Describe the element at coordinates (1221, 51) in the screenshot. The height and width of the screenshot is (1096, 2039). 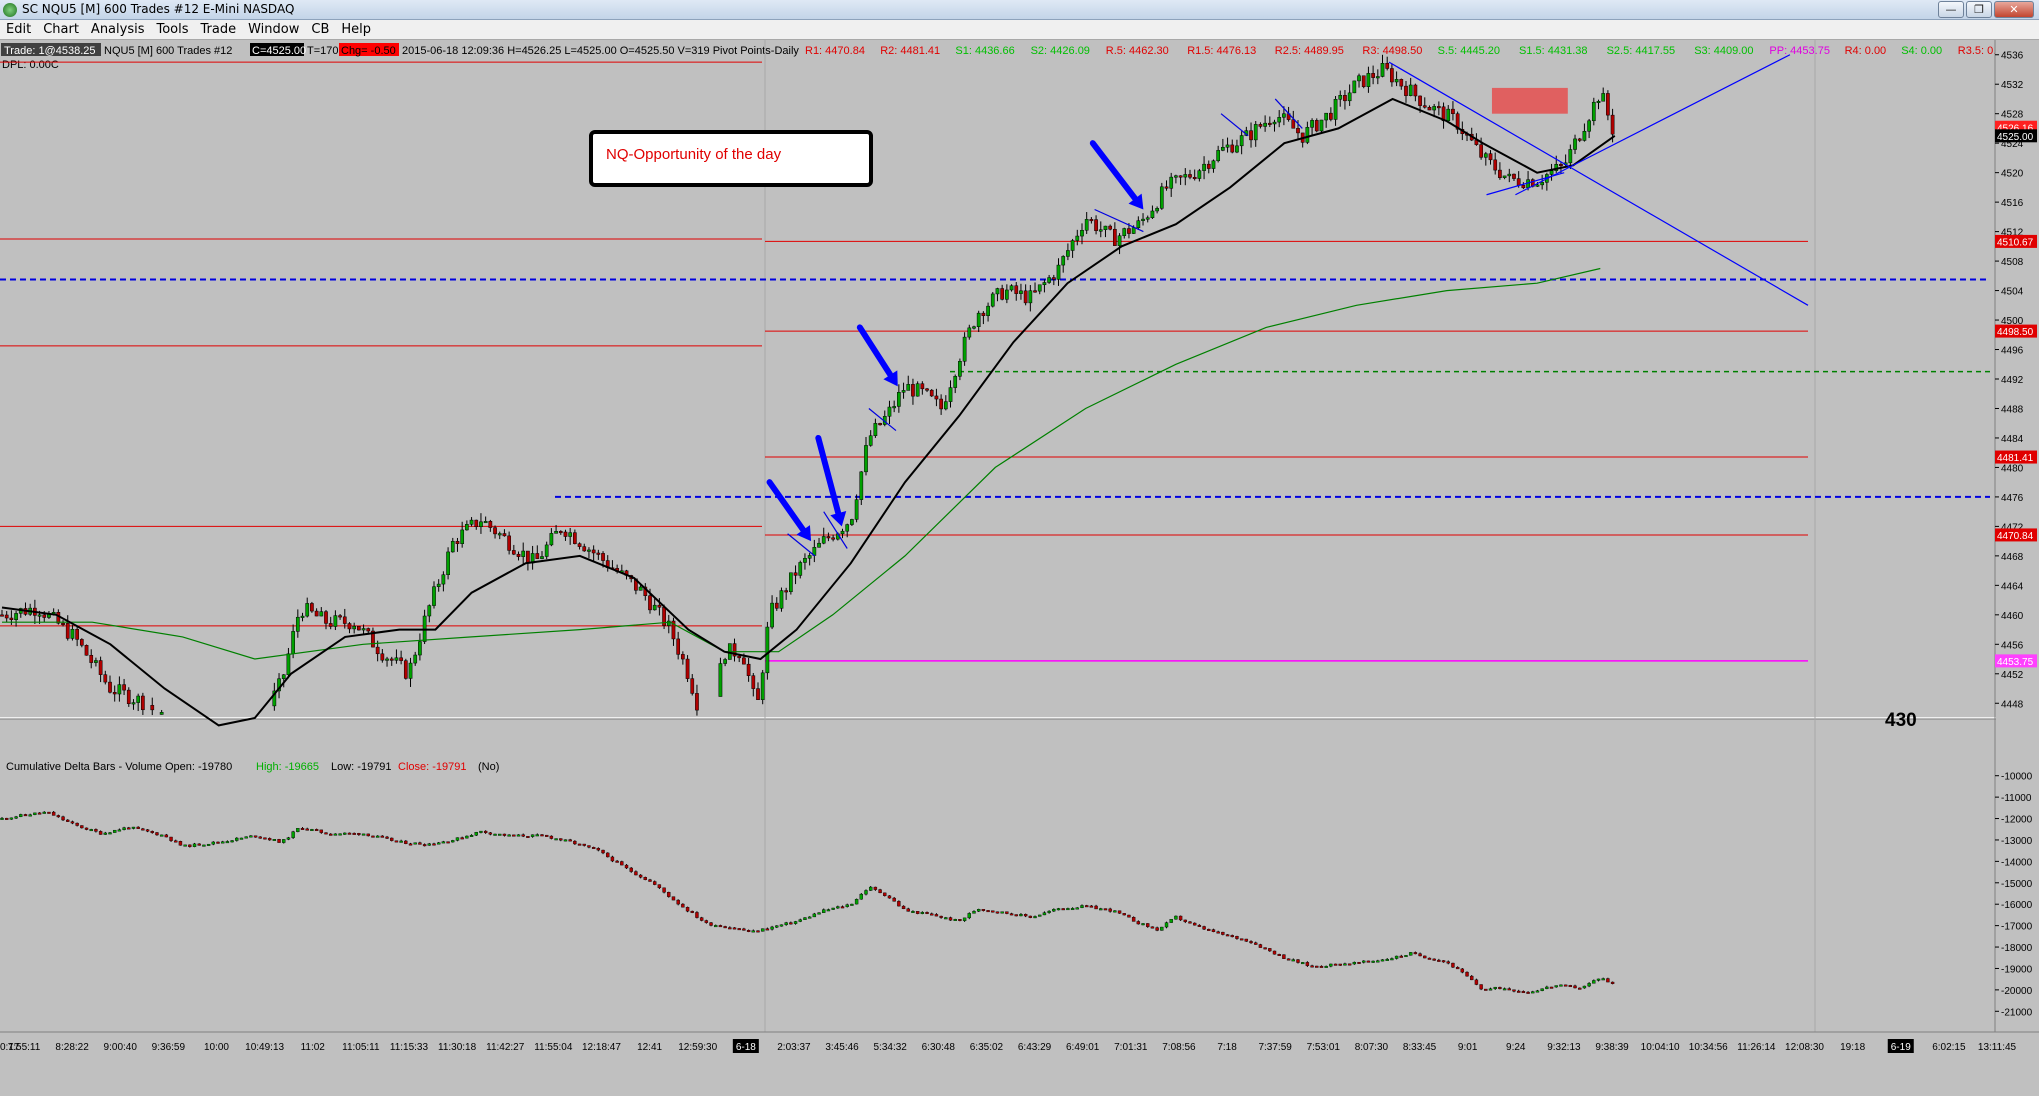
I see `pivot-value: R1.5: 4476.13` at that location.